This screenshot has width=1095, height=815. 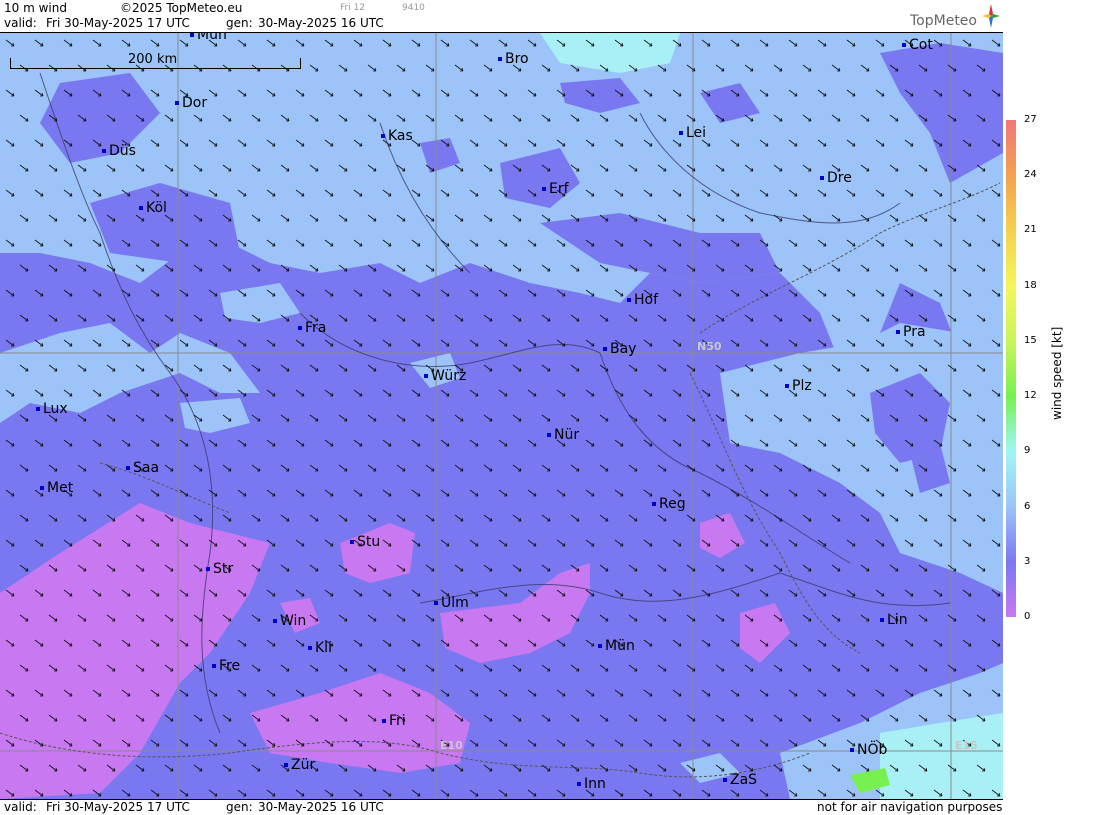 I want to click on copyright: ©2025 TopMeteo.eu, so click(x=181, y=8).